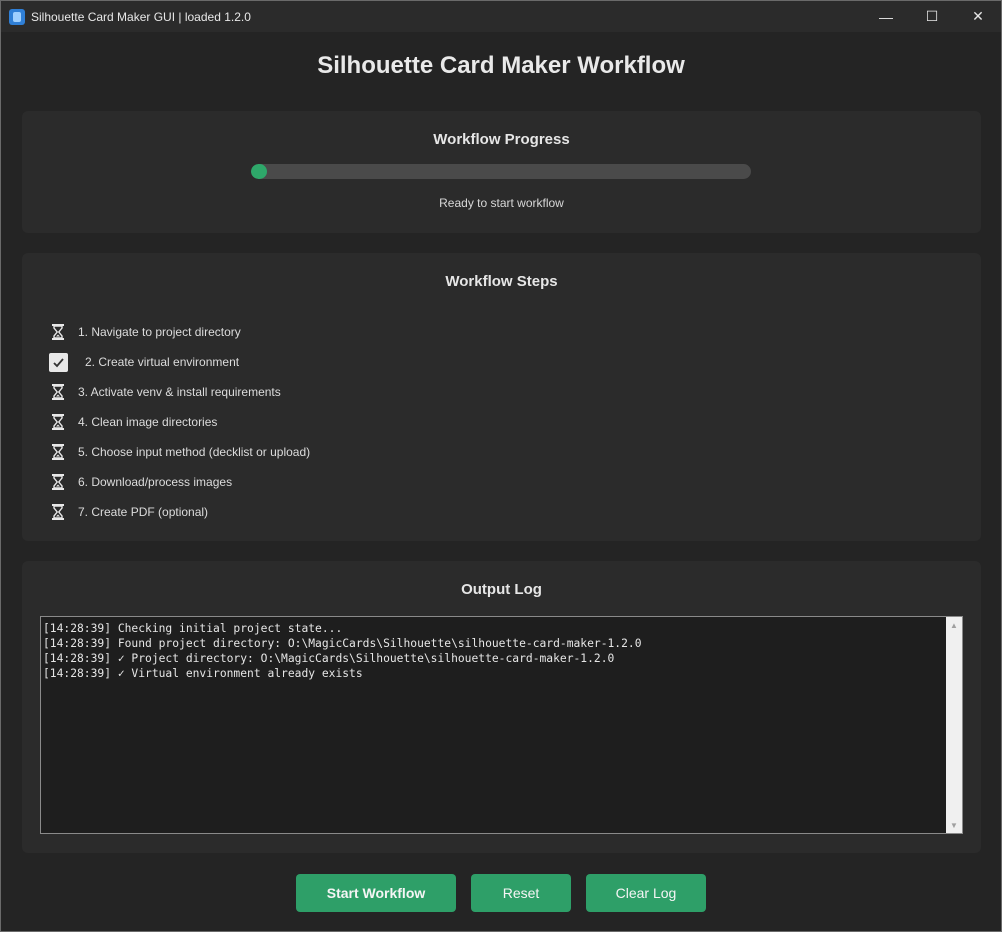 The image size is (1002, 932). I want to click on step-label: 2. Create virtual environment, so click(162, 362).